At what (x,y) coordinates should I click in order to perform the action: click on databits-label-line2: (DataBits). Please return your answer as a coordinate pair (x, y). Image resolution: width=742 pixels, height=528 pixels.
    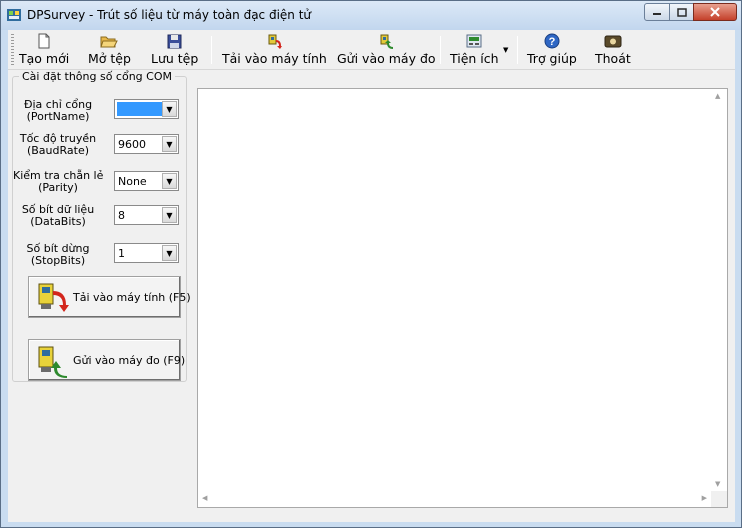
    Looking at the image, I should click on (58, 221).